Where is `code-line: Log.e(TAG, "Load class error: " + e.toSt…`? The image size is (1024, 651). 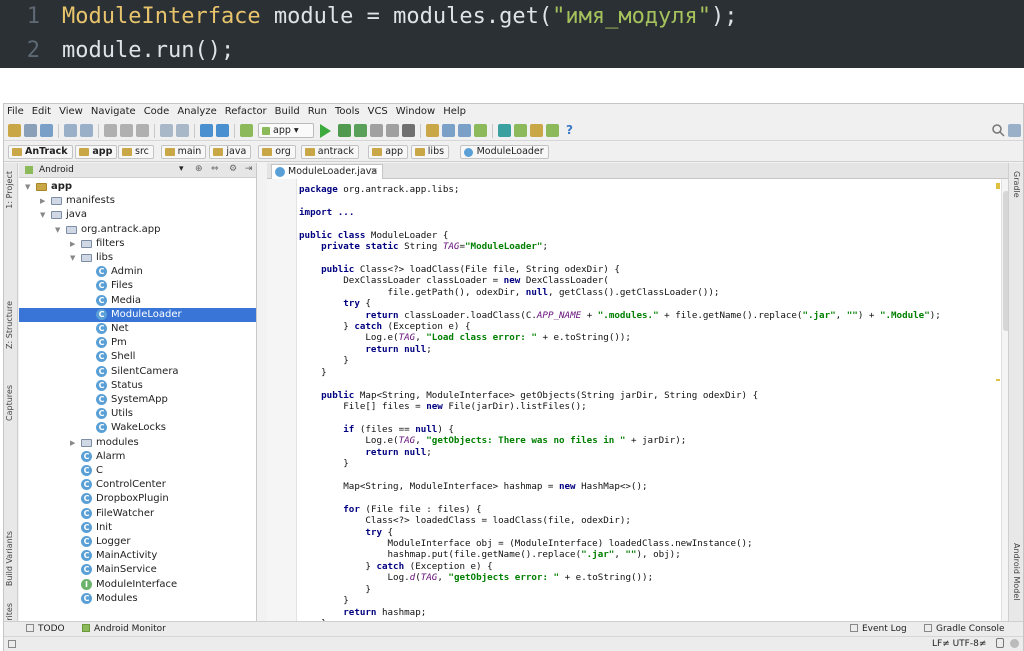
code-line: Log.e(TAG, "Load class error: " + e.toSt… is located at coordinates (465, 337).